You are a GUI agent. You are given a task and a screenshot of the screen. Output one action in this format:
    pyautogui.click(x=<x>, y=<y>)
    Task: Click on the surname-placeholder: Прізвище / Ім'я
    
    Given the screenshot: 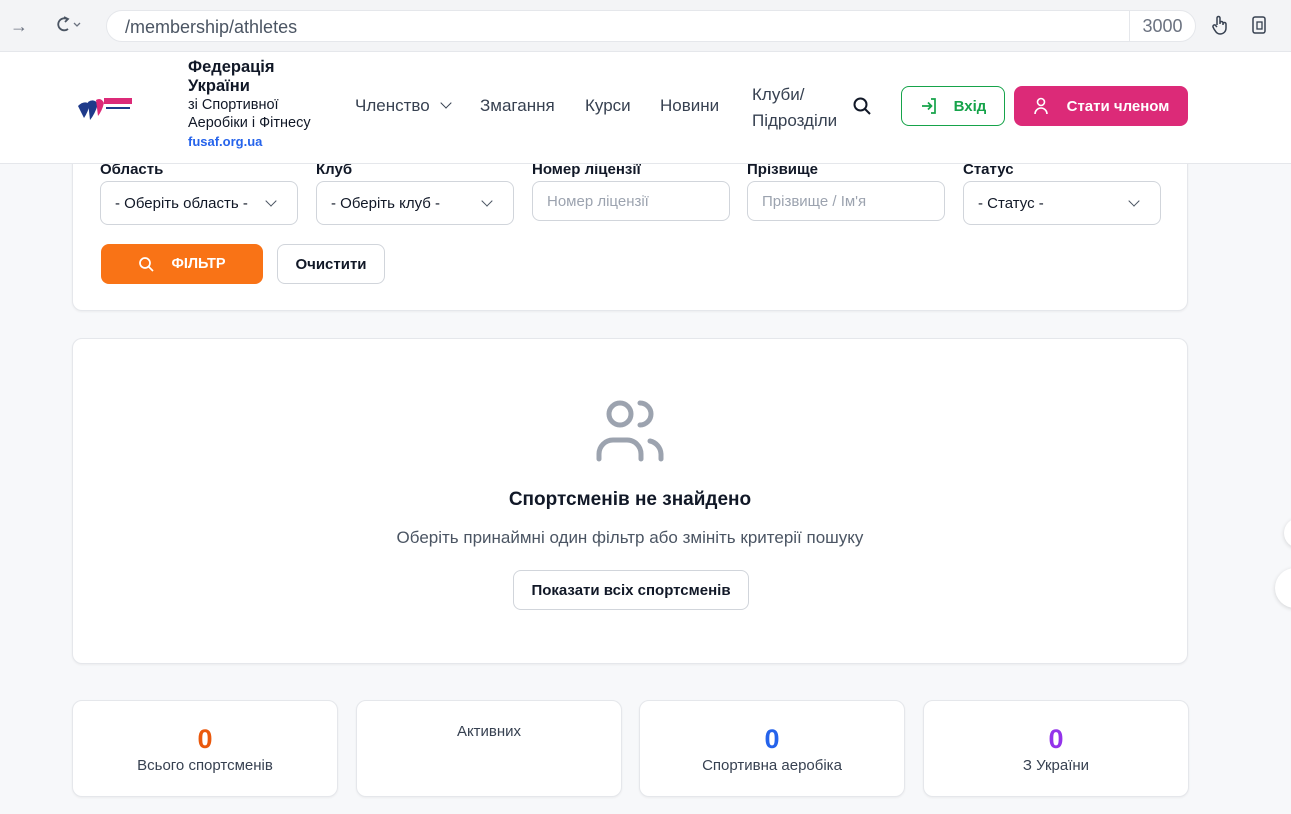 What is the action you would take?
    pyautogui.click(x=814, y=201)
    